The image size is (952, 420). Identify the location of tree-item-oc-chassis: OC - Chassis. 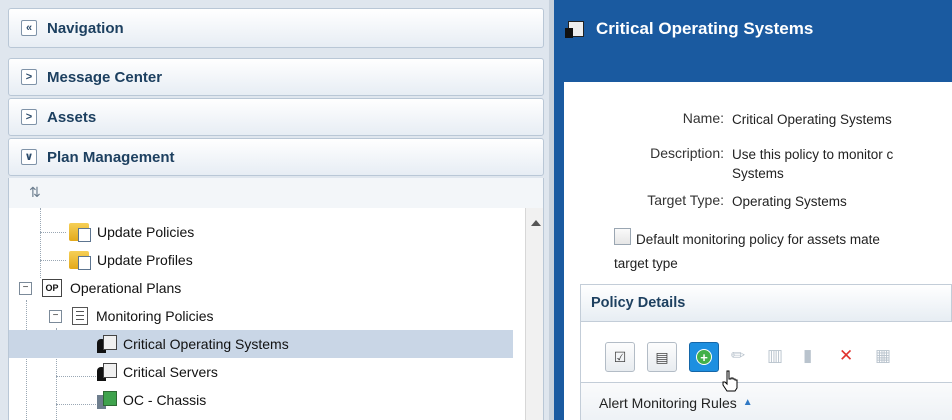
(261, 400).